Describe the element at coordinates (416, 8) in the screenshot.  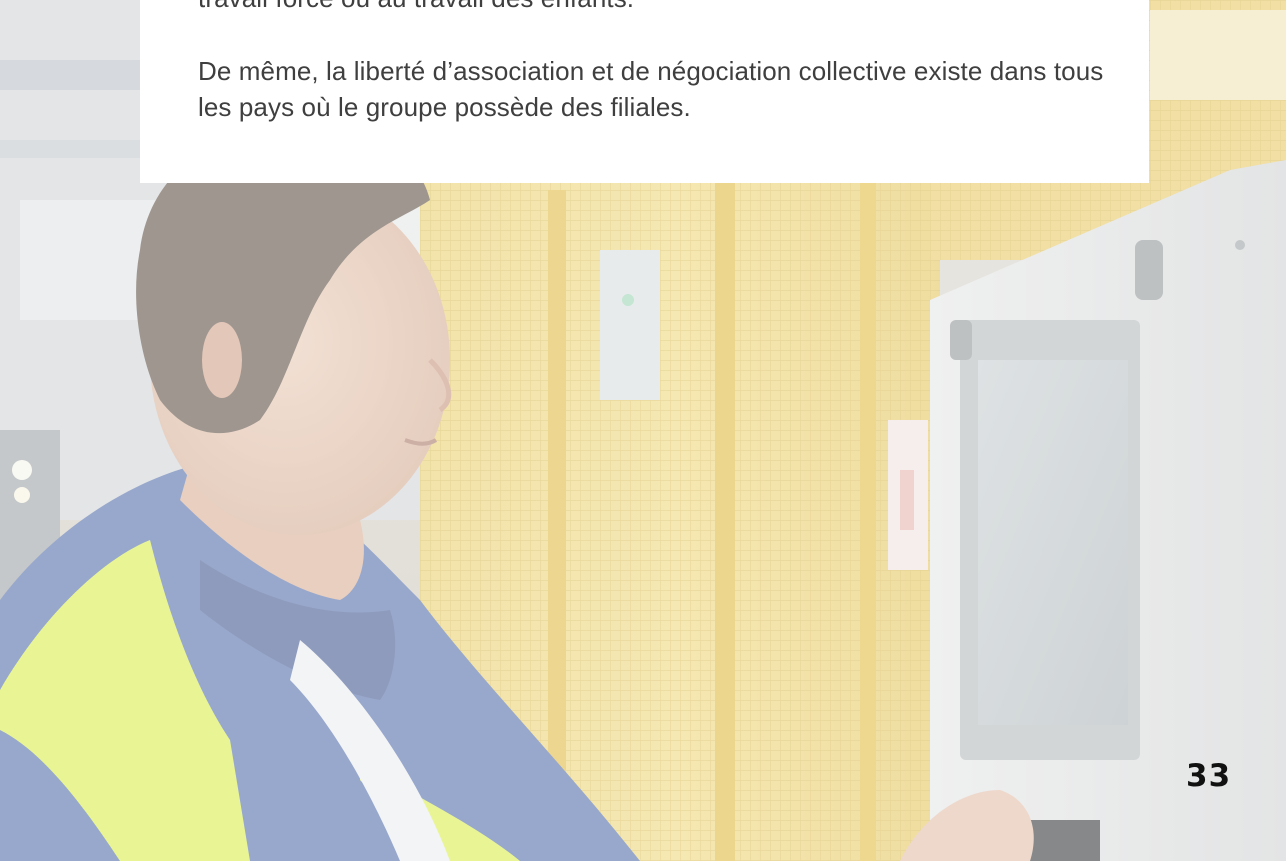
I see `paragraph-forced-labour: travail forcé ou au travail des enfants.` at that location.